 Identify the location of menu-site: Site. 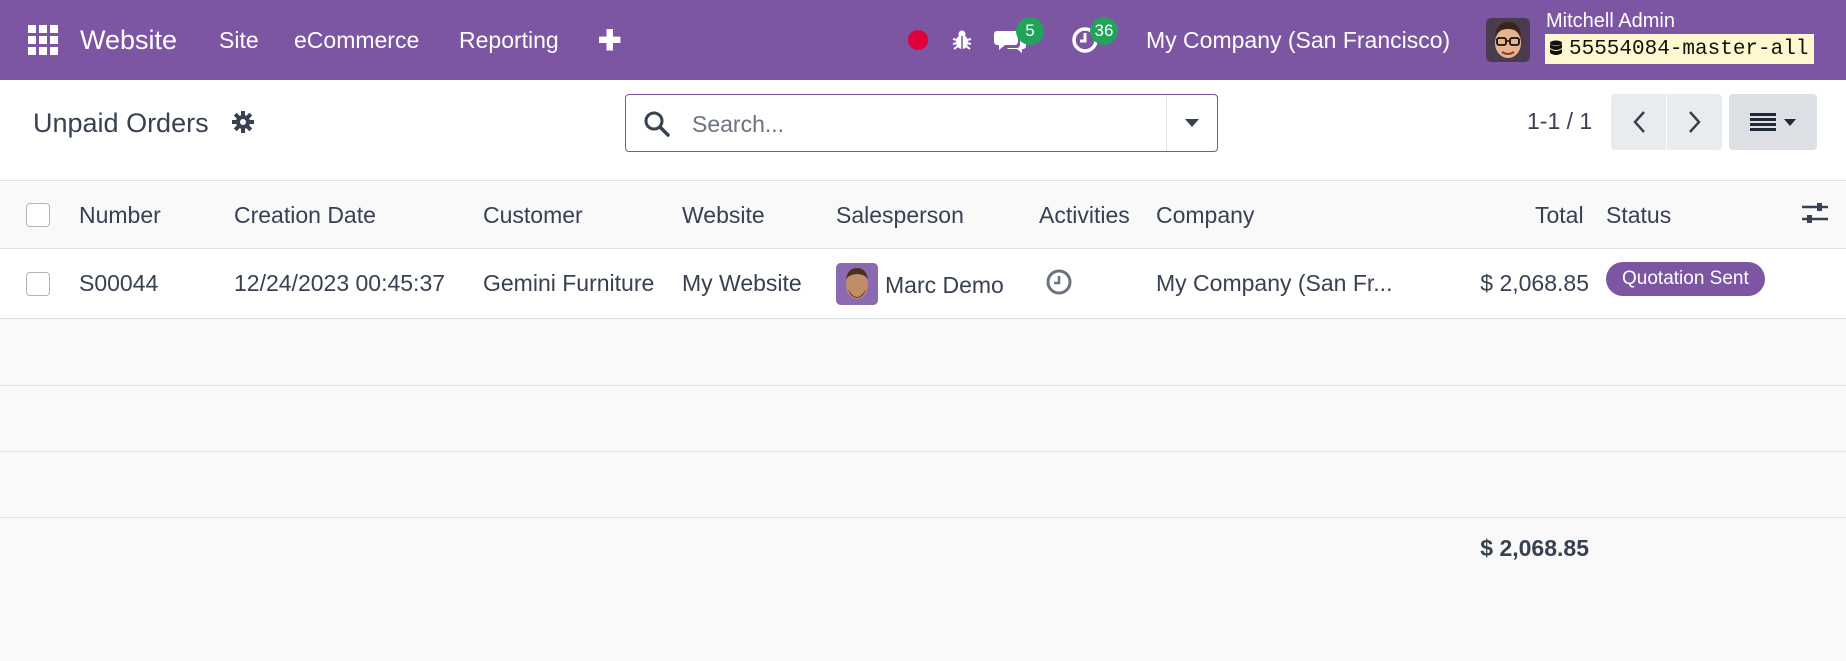
(239, 40).